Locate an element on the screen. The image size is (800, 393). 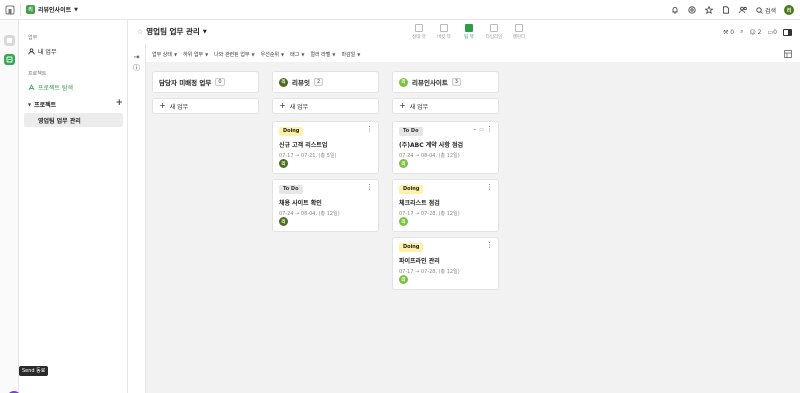
filter-priority: 우선순위 ▼ is located at coordinates (272, 54).